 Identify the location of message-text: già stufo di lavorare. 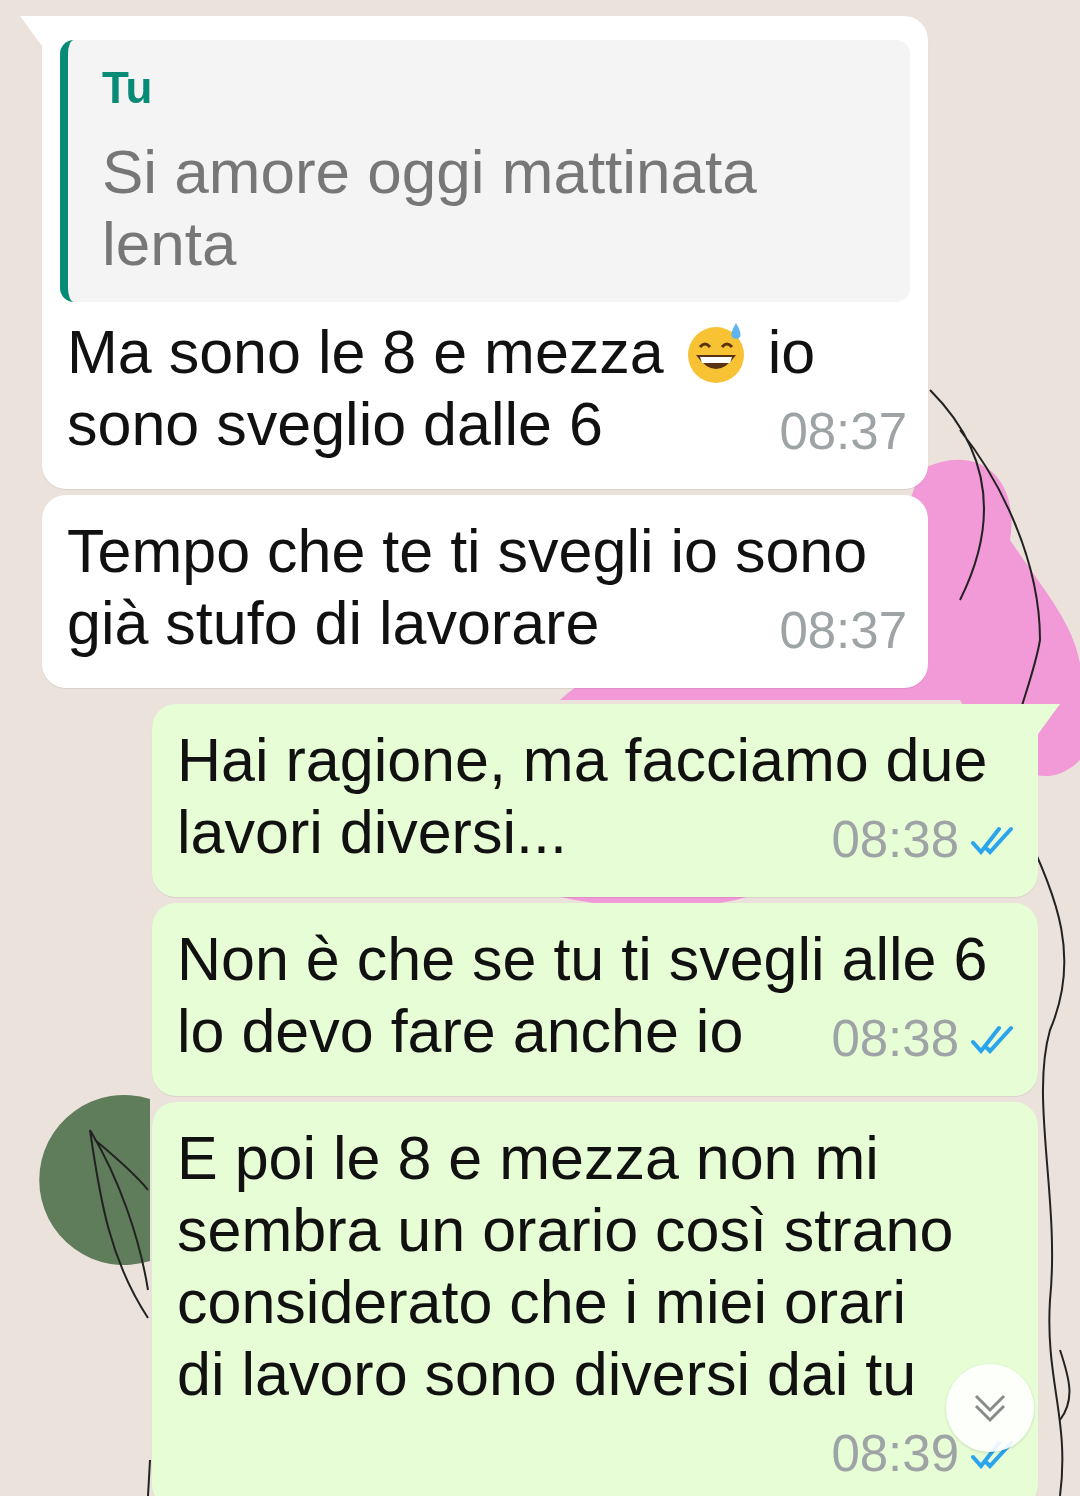
(333, 623).